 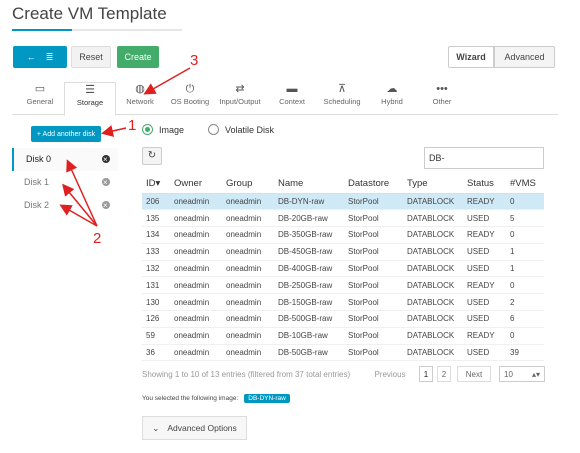 I want to click on arrow-2b, so click(x=80, y=205).